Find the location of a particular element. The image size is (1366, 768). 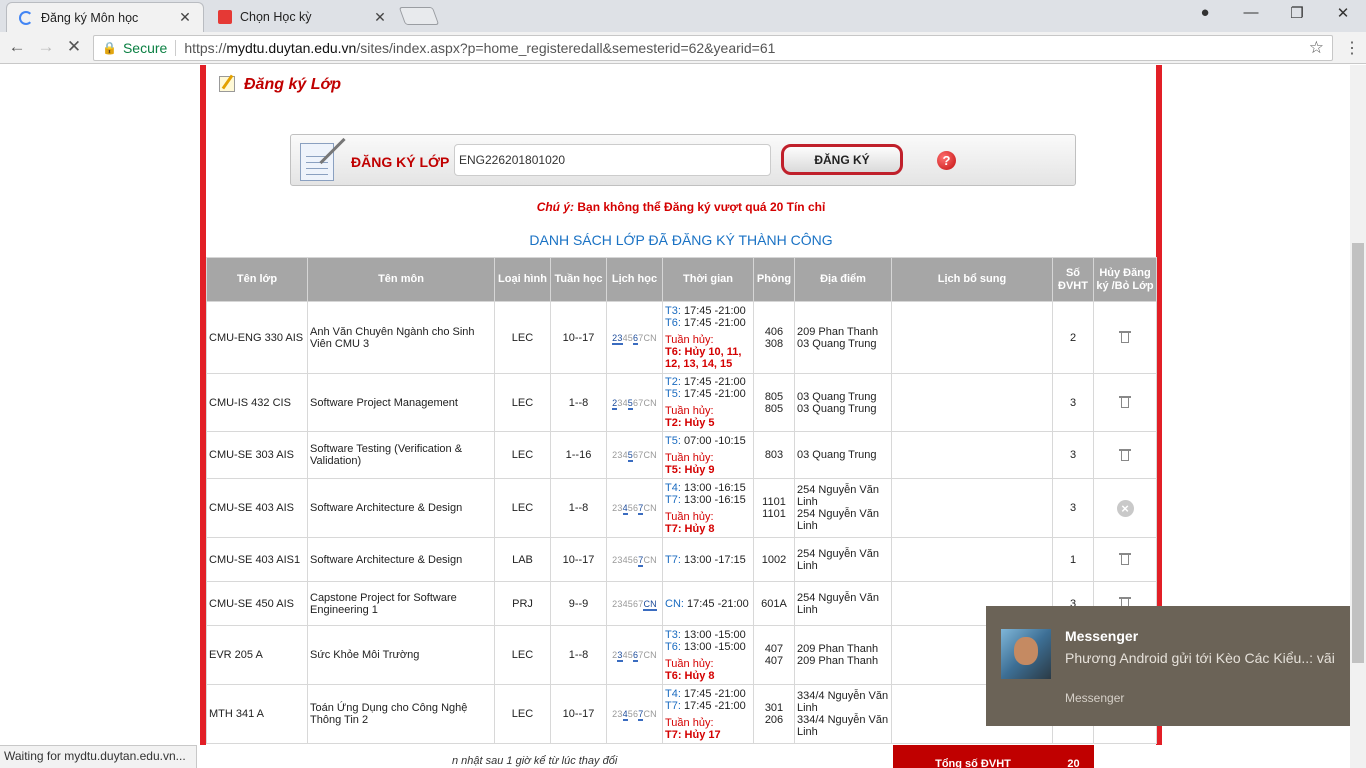

column-header: Tên môn is located at coordinates (401, 279).